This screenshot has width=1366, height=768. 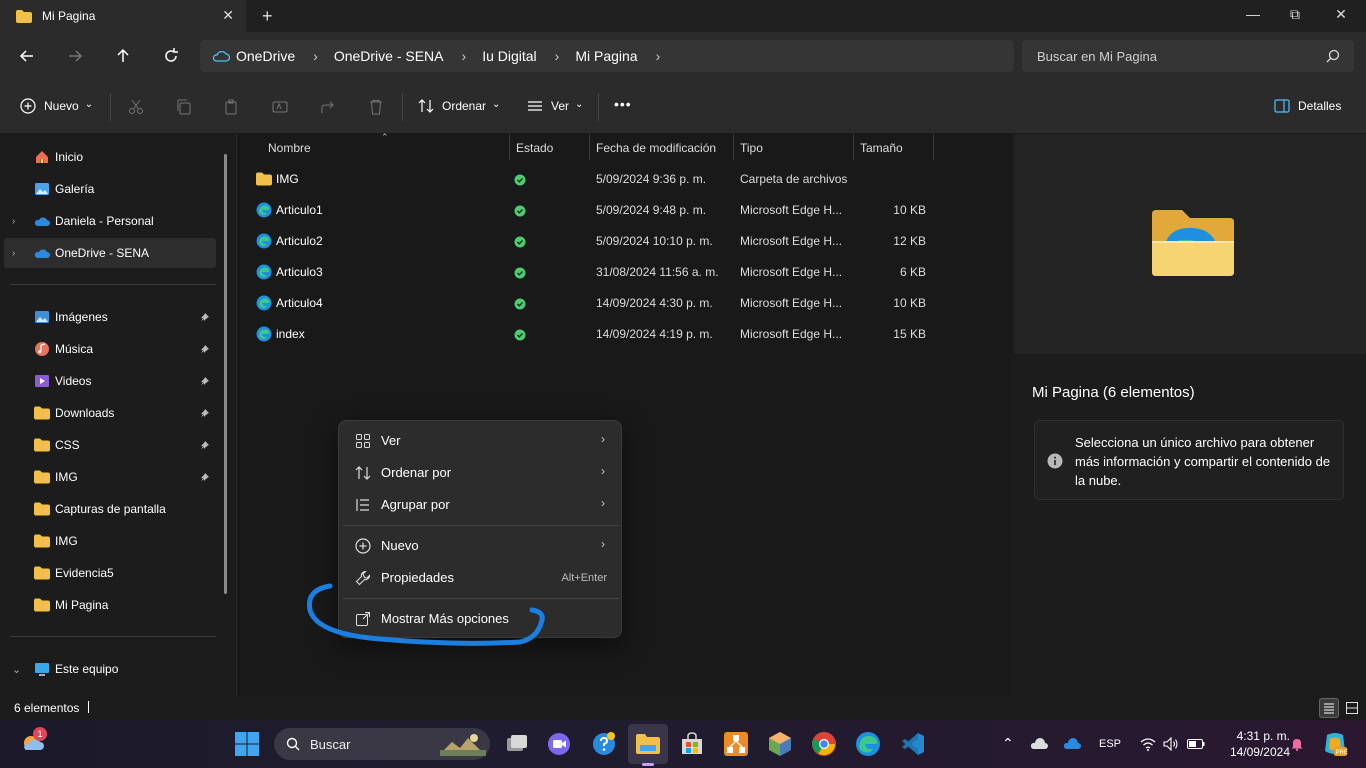 What do you see at coordinates (1008, 743) in the screenshot?
I see `tray-overflow-icon: ⌃` at bounding box center [1008, 743].